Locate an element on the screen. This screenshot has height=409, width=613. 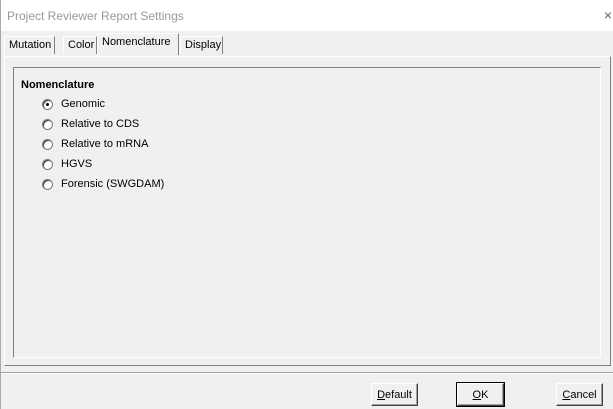
window-title: Project Reviewer Report Settings is located at coordinates (95, 16).